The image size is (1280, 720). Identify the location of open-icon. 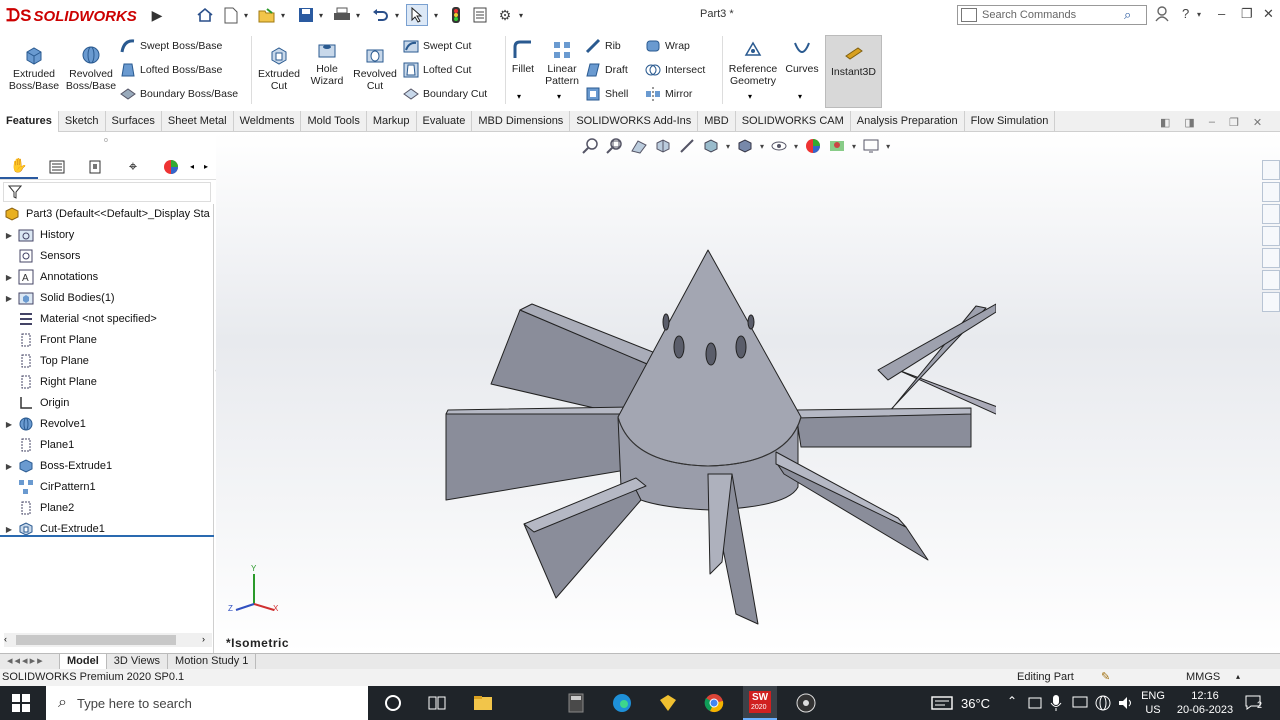
(267, 15).